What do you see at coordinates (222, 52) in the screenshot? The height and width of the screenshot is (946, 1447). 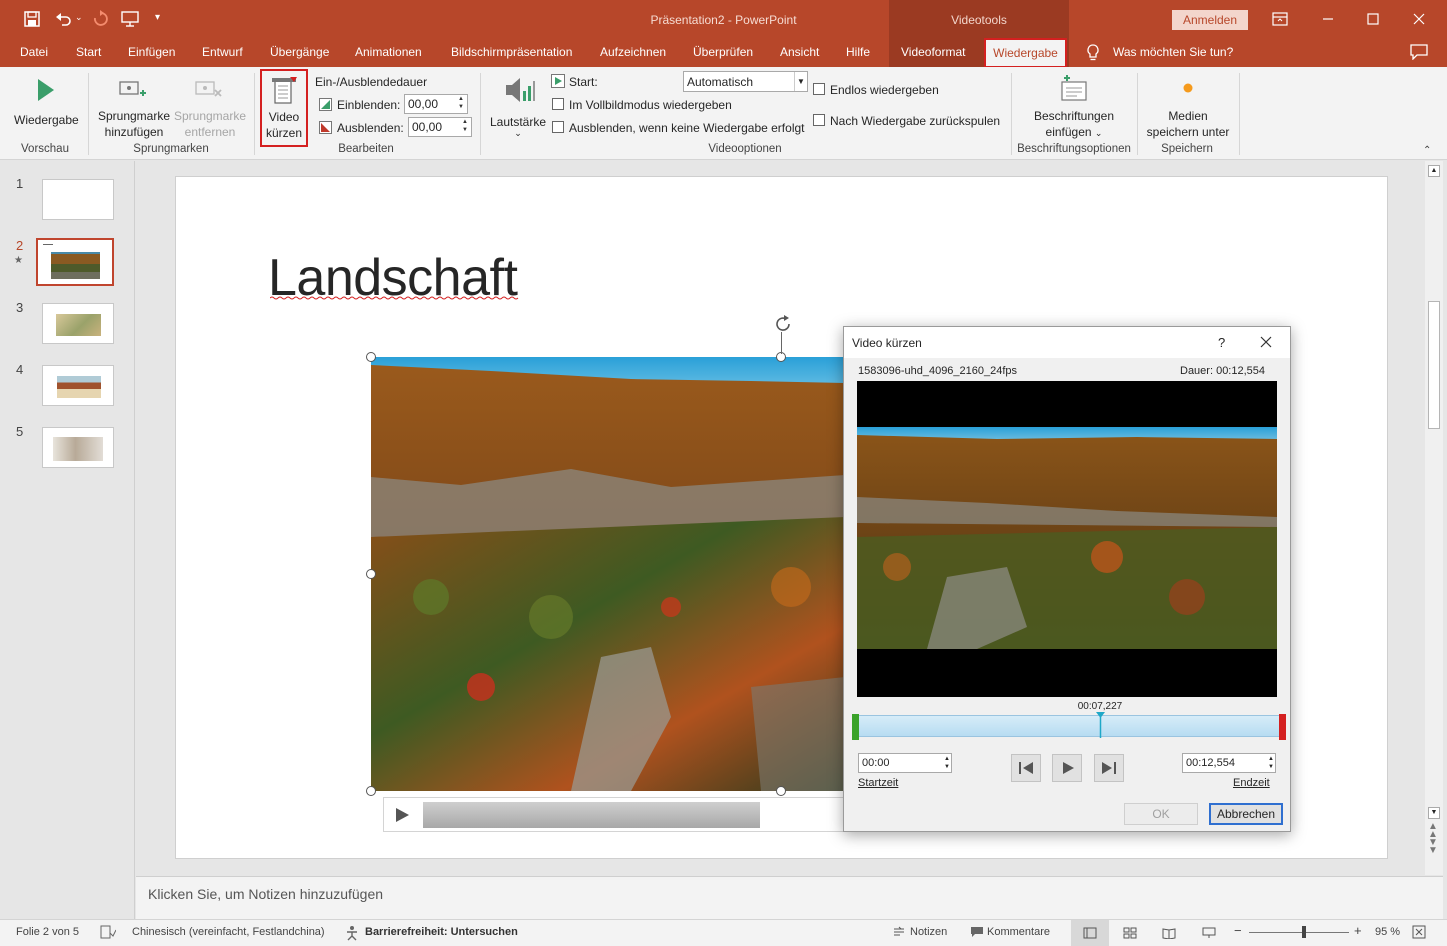 I see `tab-entwurf: Entwurf` at bounding box center [222, 52].